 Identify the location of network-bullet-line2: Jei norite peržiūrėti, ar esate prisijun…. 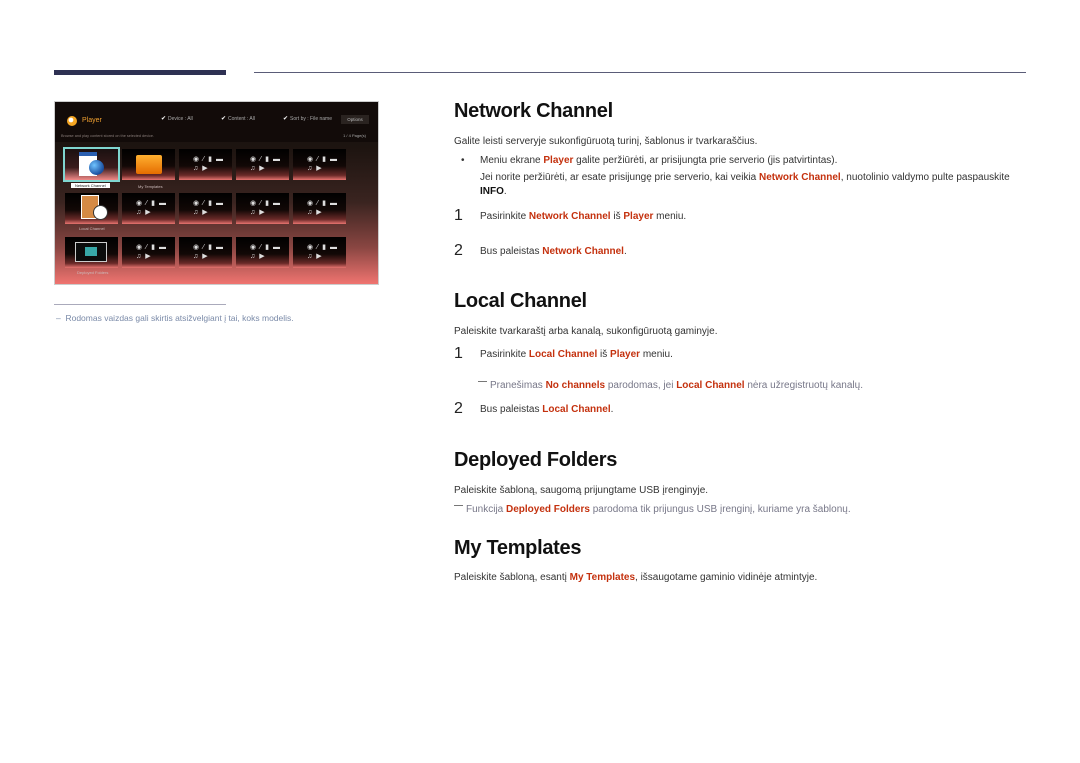
(745, 177).